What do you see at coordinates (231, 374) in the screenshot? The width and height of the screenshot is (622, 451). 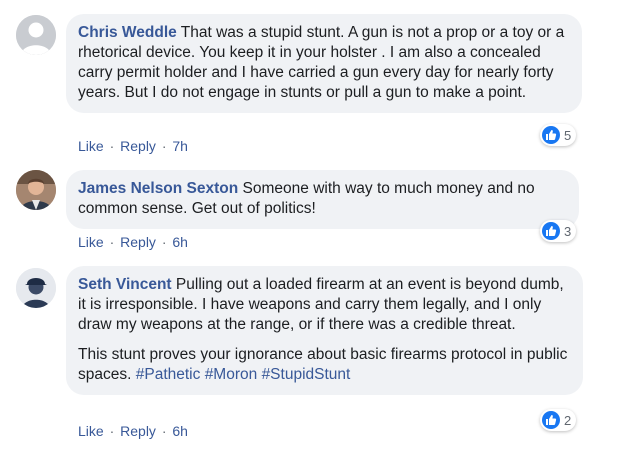 I see `hashtag-link: #Moron` at bounding box center [231, 374].